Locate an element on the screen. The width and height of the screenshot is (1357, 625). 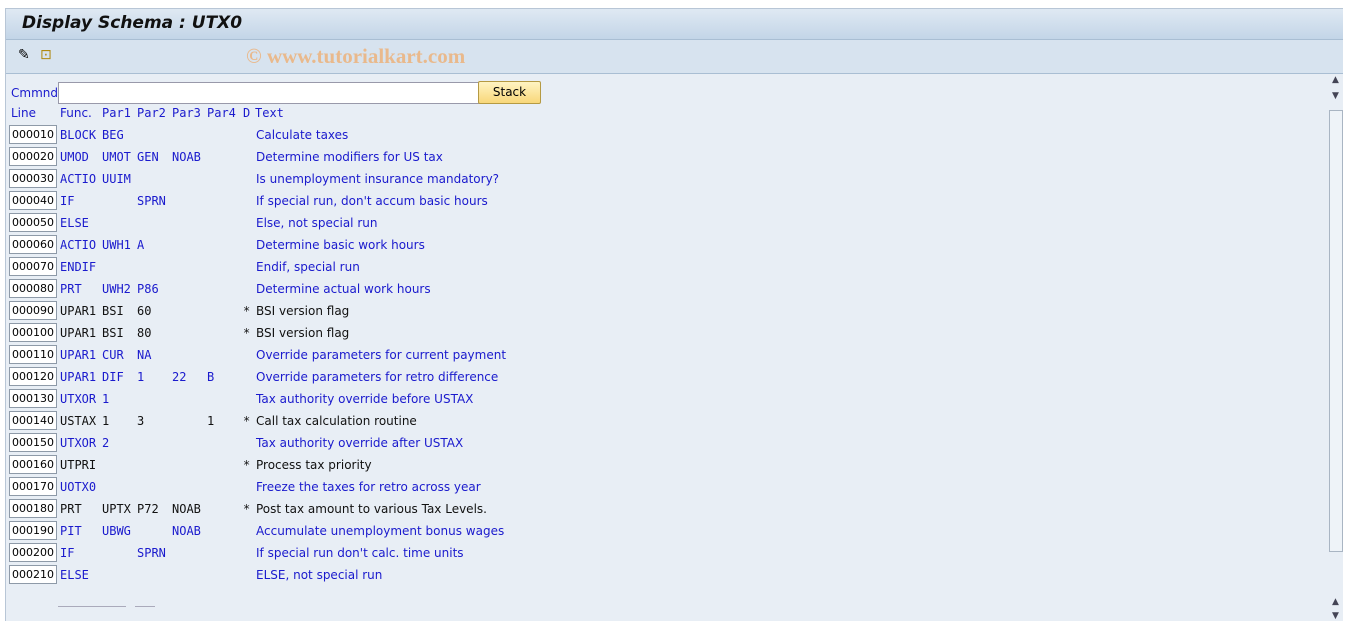
header-par2: Par2 is located at coordinates (151, 113).